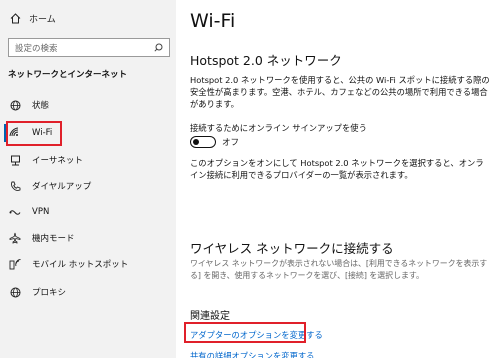 The height and width of the screenshot is (358, 500). I want to click on search-icon, so click(158, 47).